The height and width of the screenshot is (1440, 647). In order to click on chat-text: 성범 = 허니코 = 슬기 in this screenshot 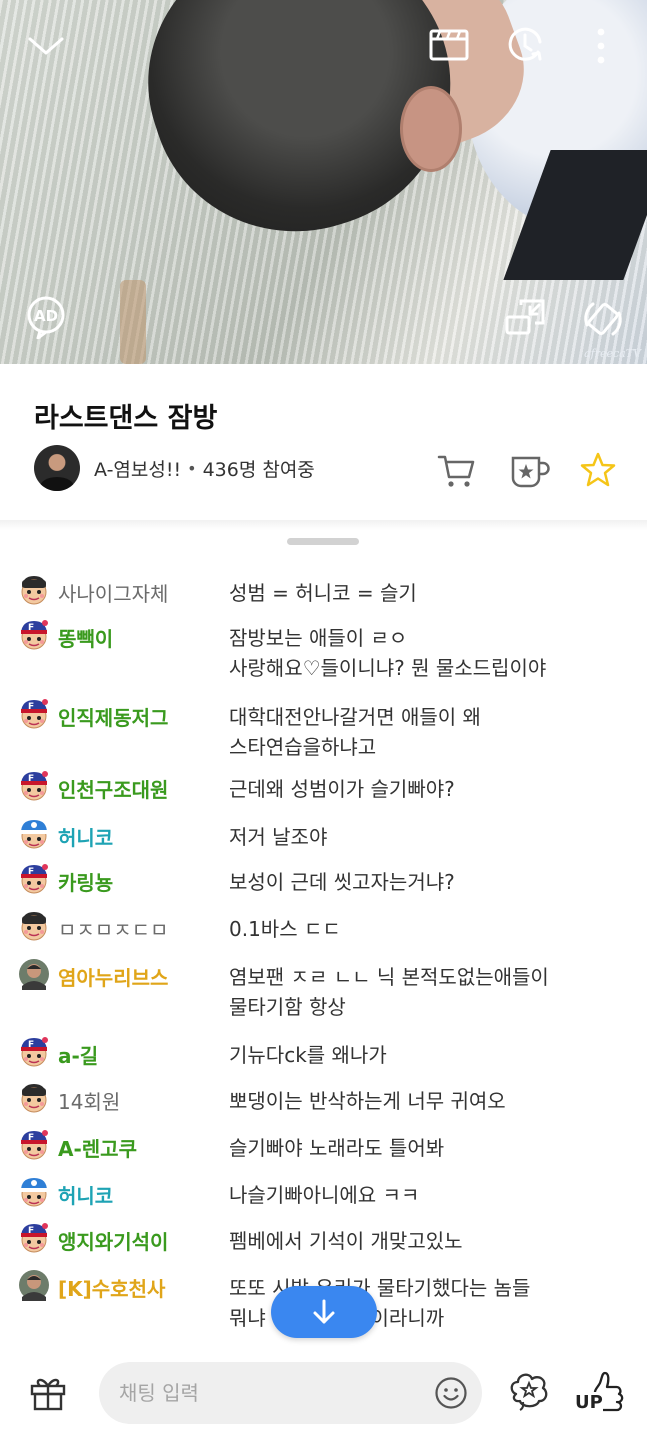, I will do `click(323, 593)`.